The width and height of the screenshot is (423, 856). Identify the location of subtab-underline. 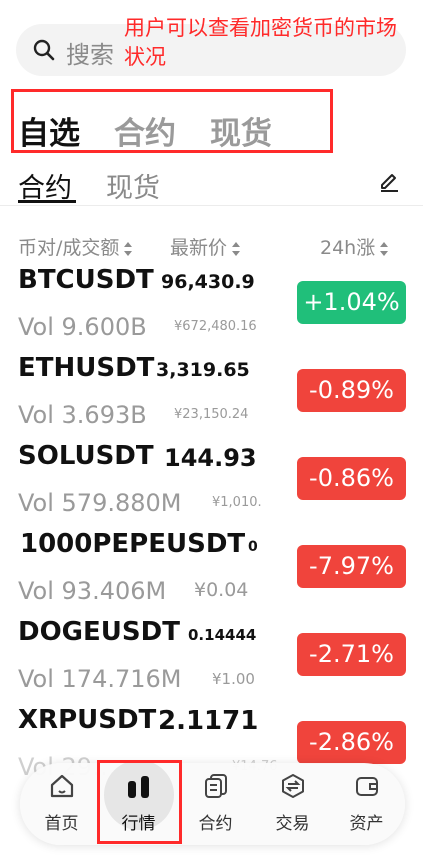
(47, 201).